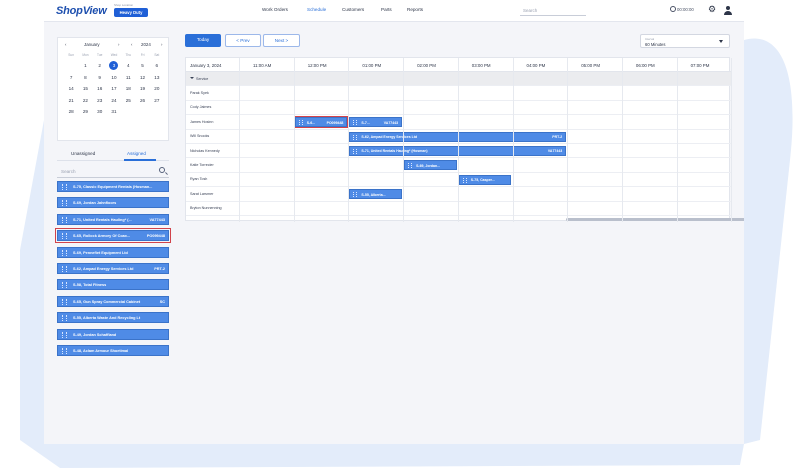  Describe the element at coordinates (71, 78) in the screenshot. I see `calendar-day: 7` at that location.